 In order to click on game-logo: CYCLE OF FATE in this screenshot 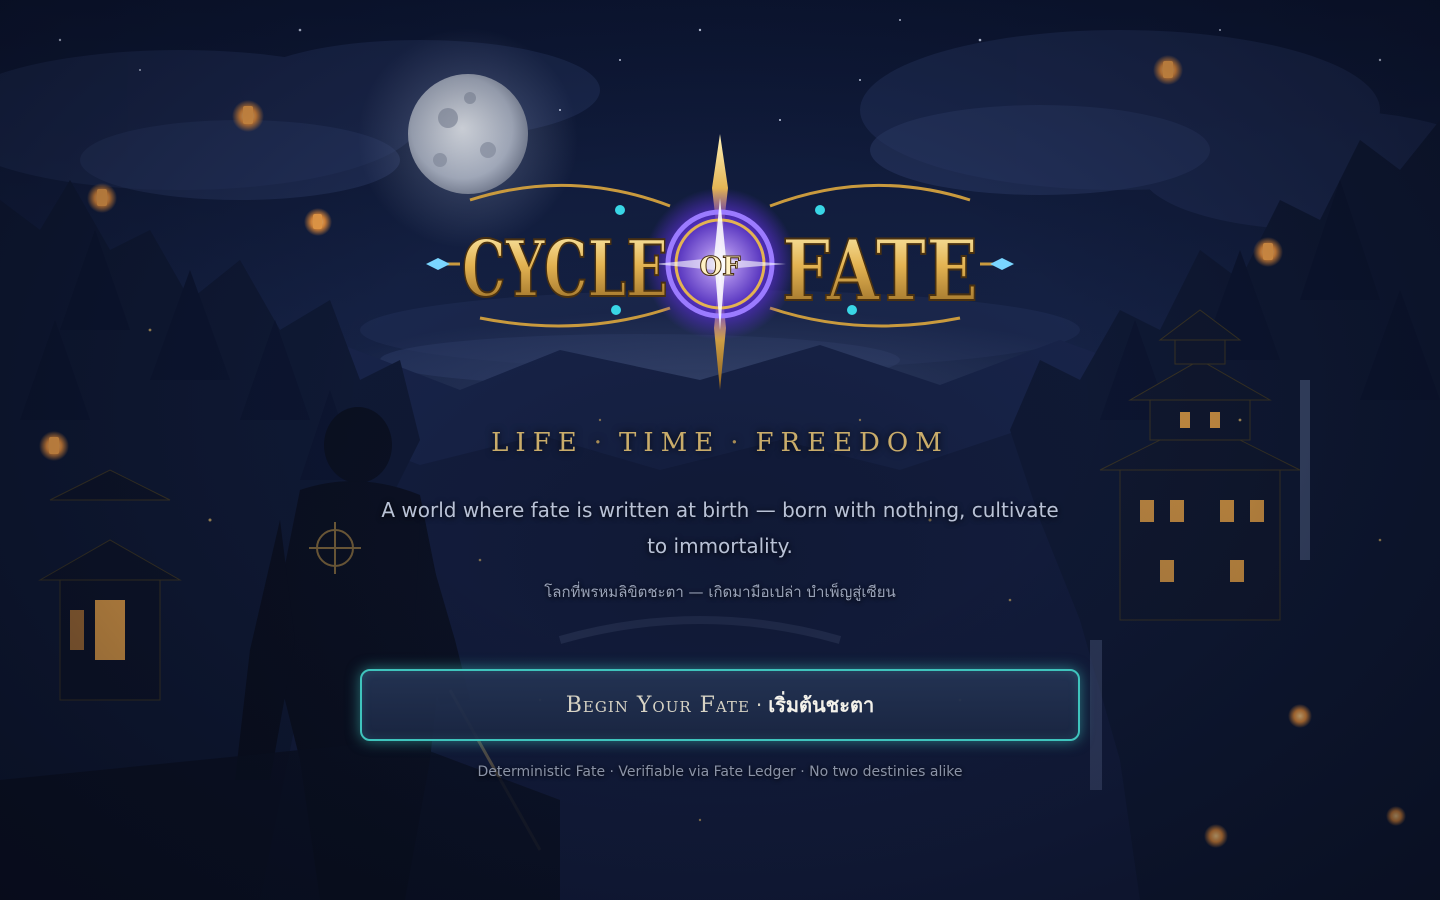, I will do `click(720, 263)`.